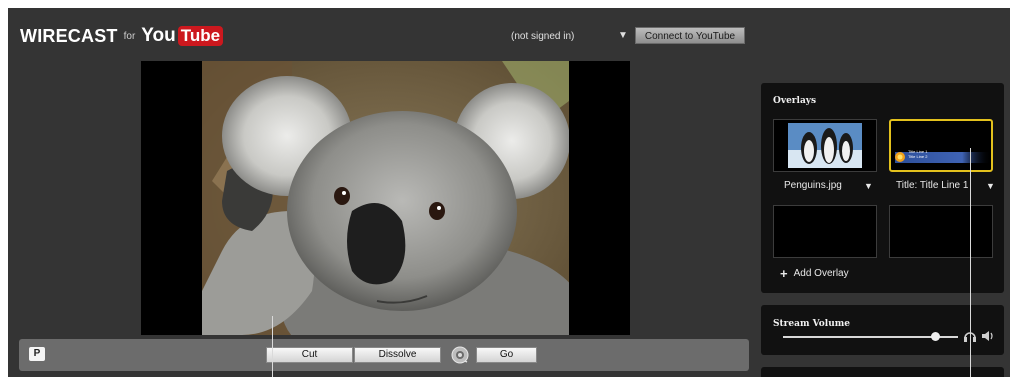 Image resolution: width=1010 pixels, height=377 pixels. I want to click on callout-line-right, so click(970, 262).